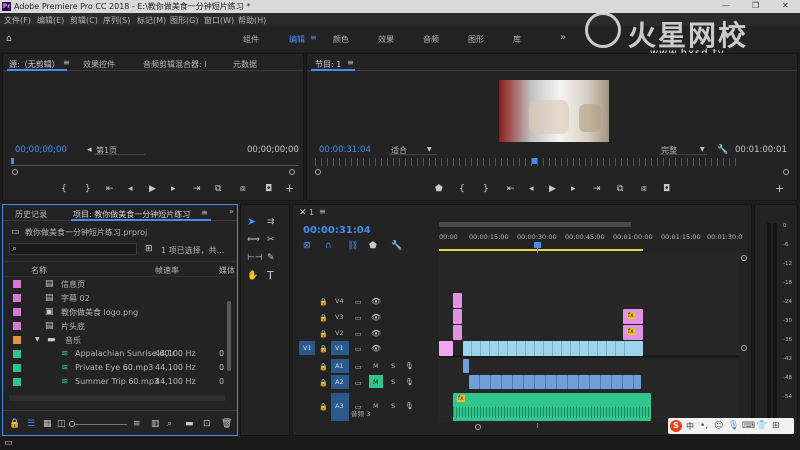 The image size is (800, 450). I want to click on tab-program-menu-icon: ≡, so click(350, 62).